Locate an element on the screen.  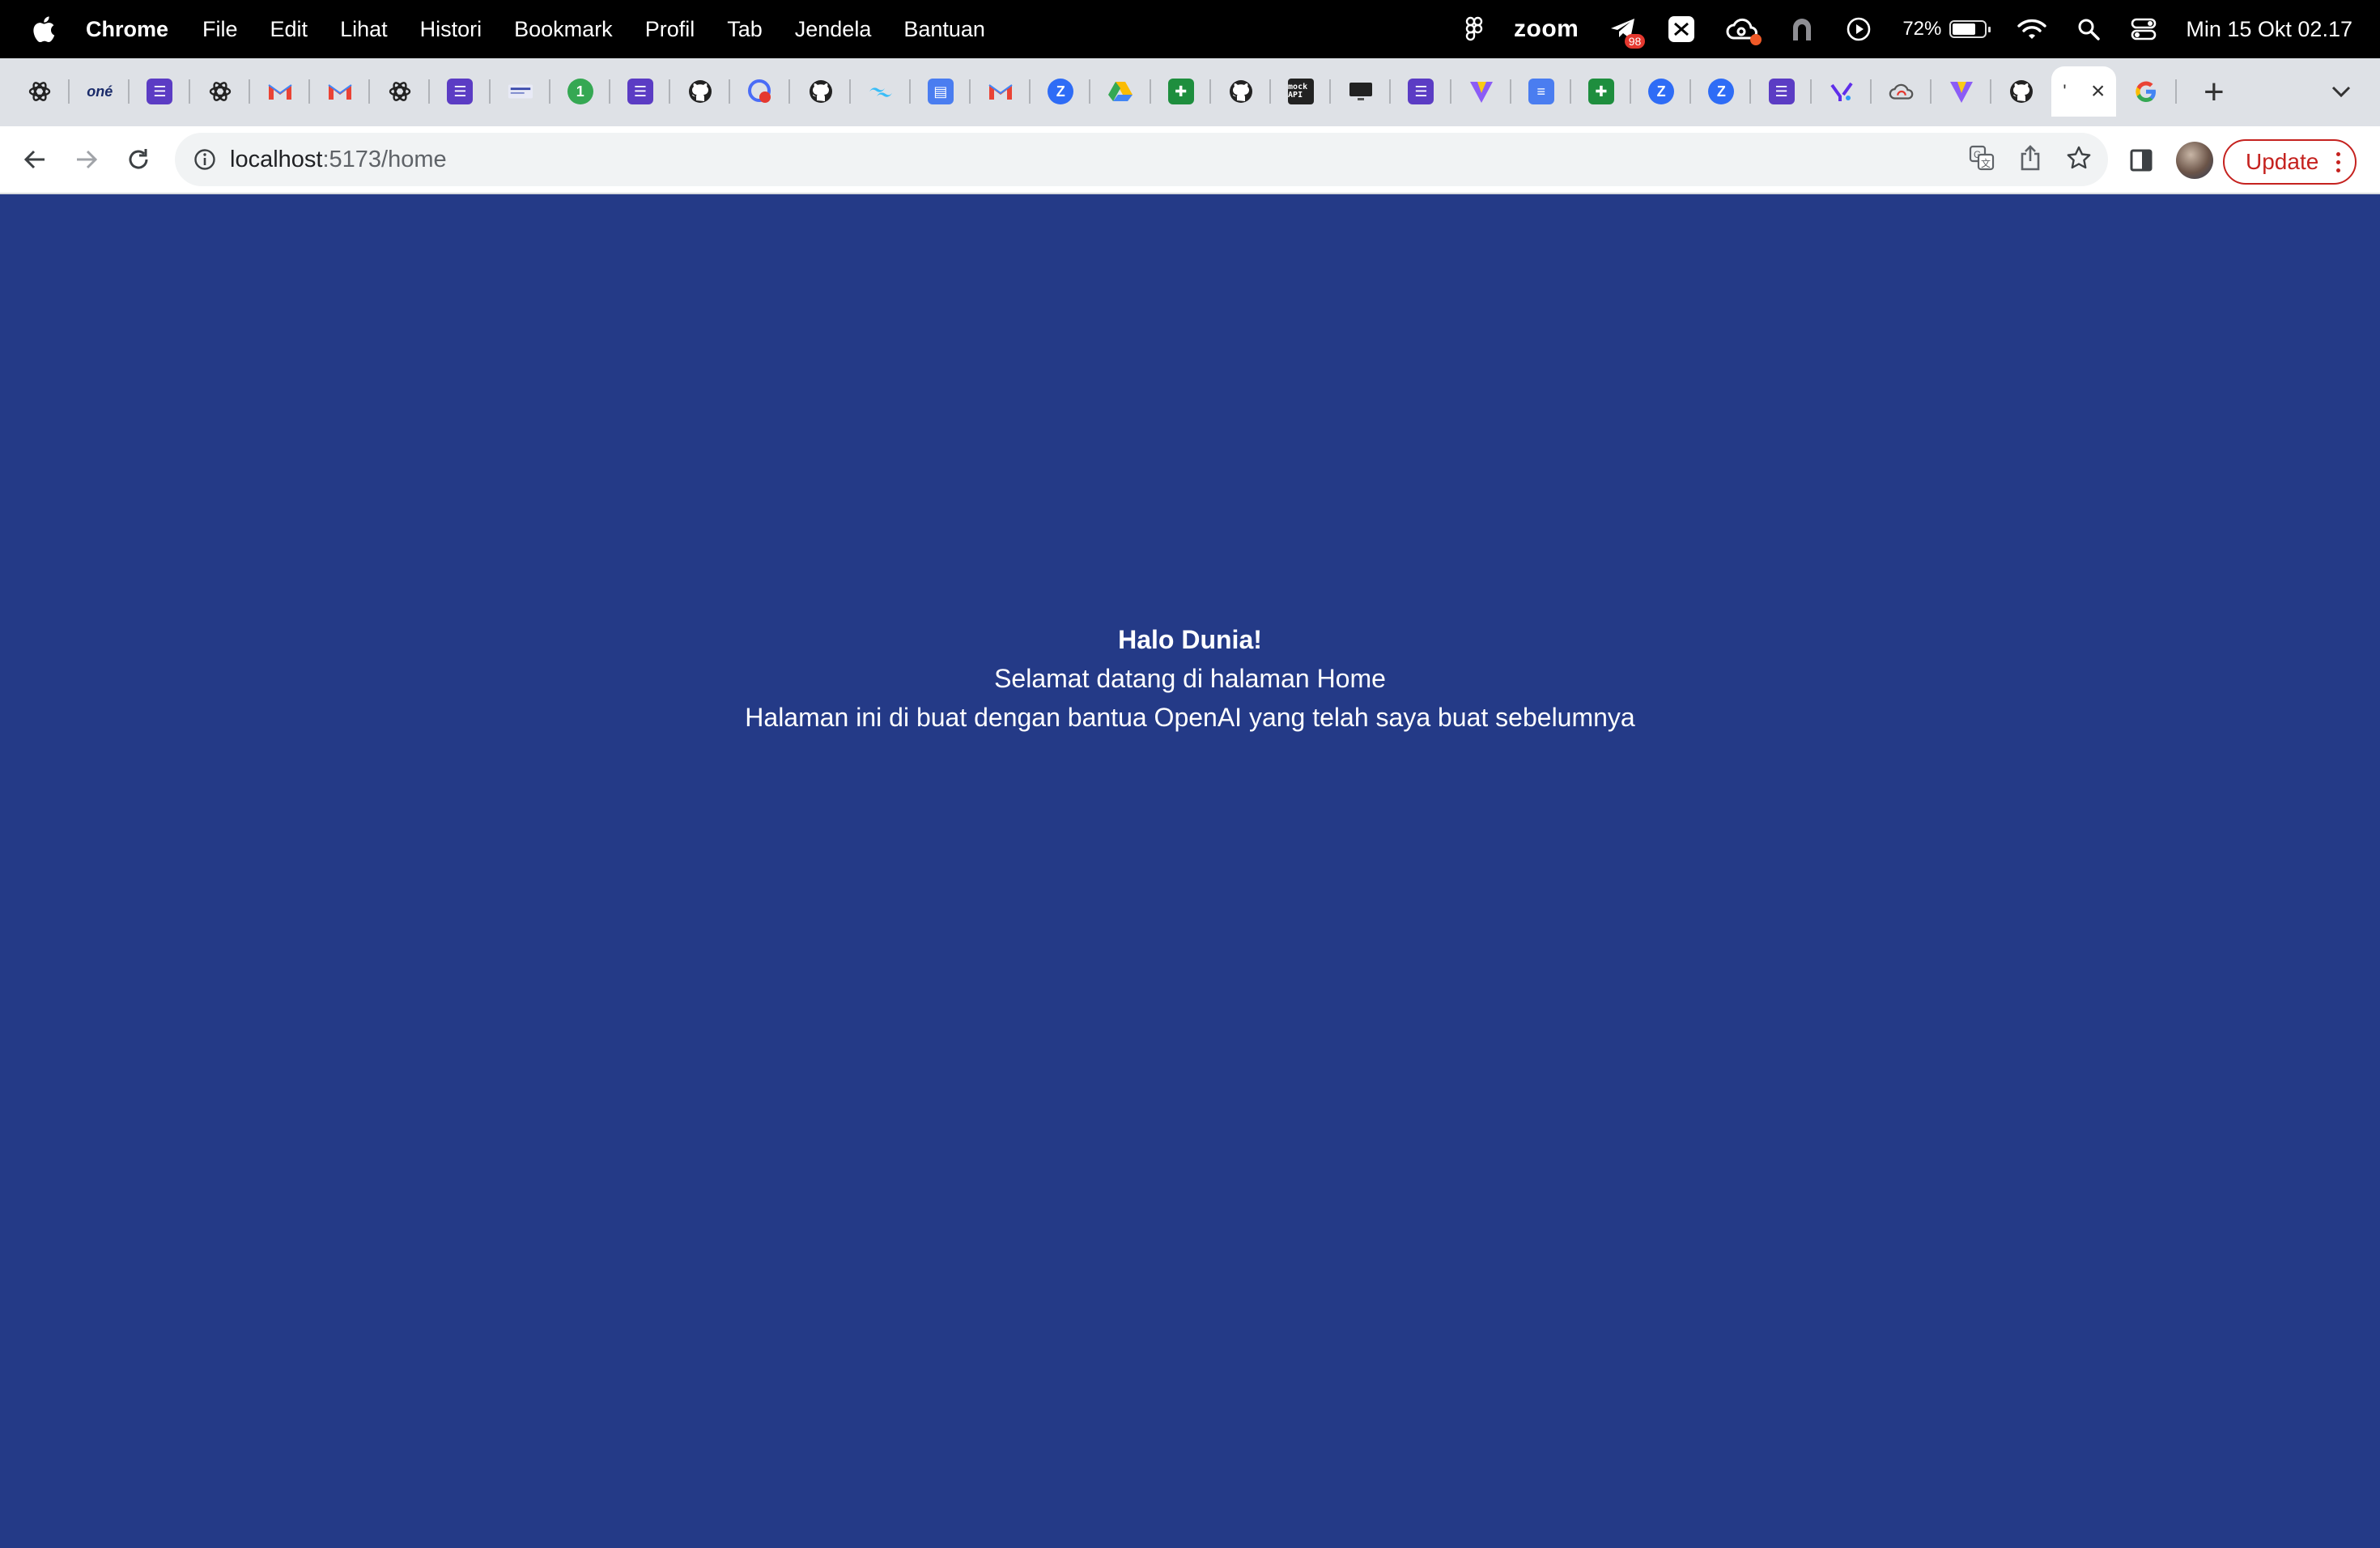
one-icon: oné is located at coordinates (100, 92).